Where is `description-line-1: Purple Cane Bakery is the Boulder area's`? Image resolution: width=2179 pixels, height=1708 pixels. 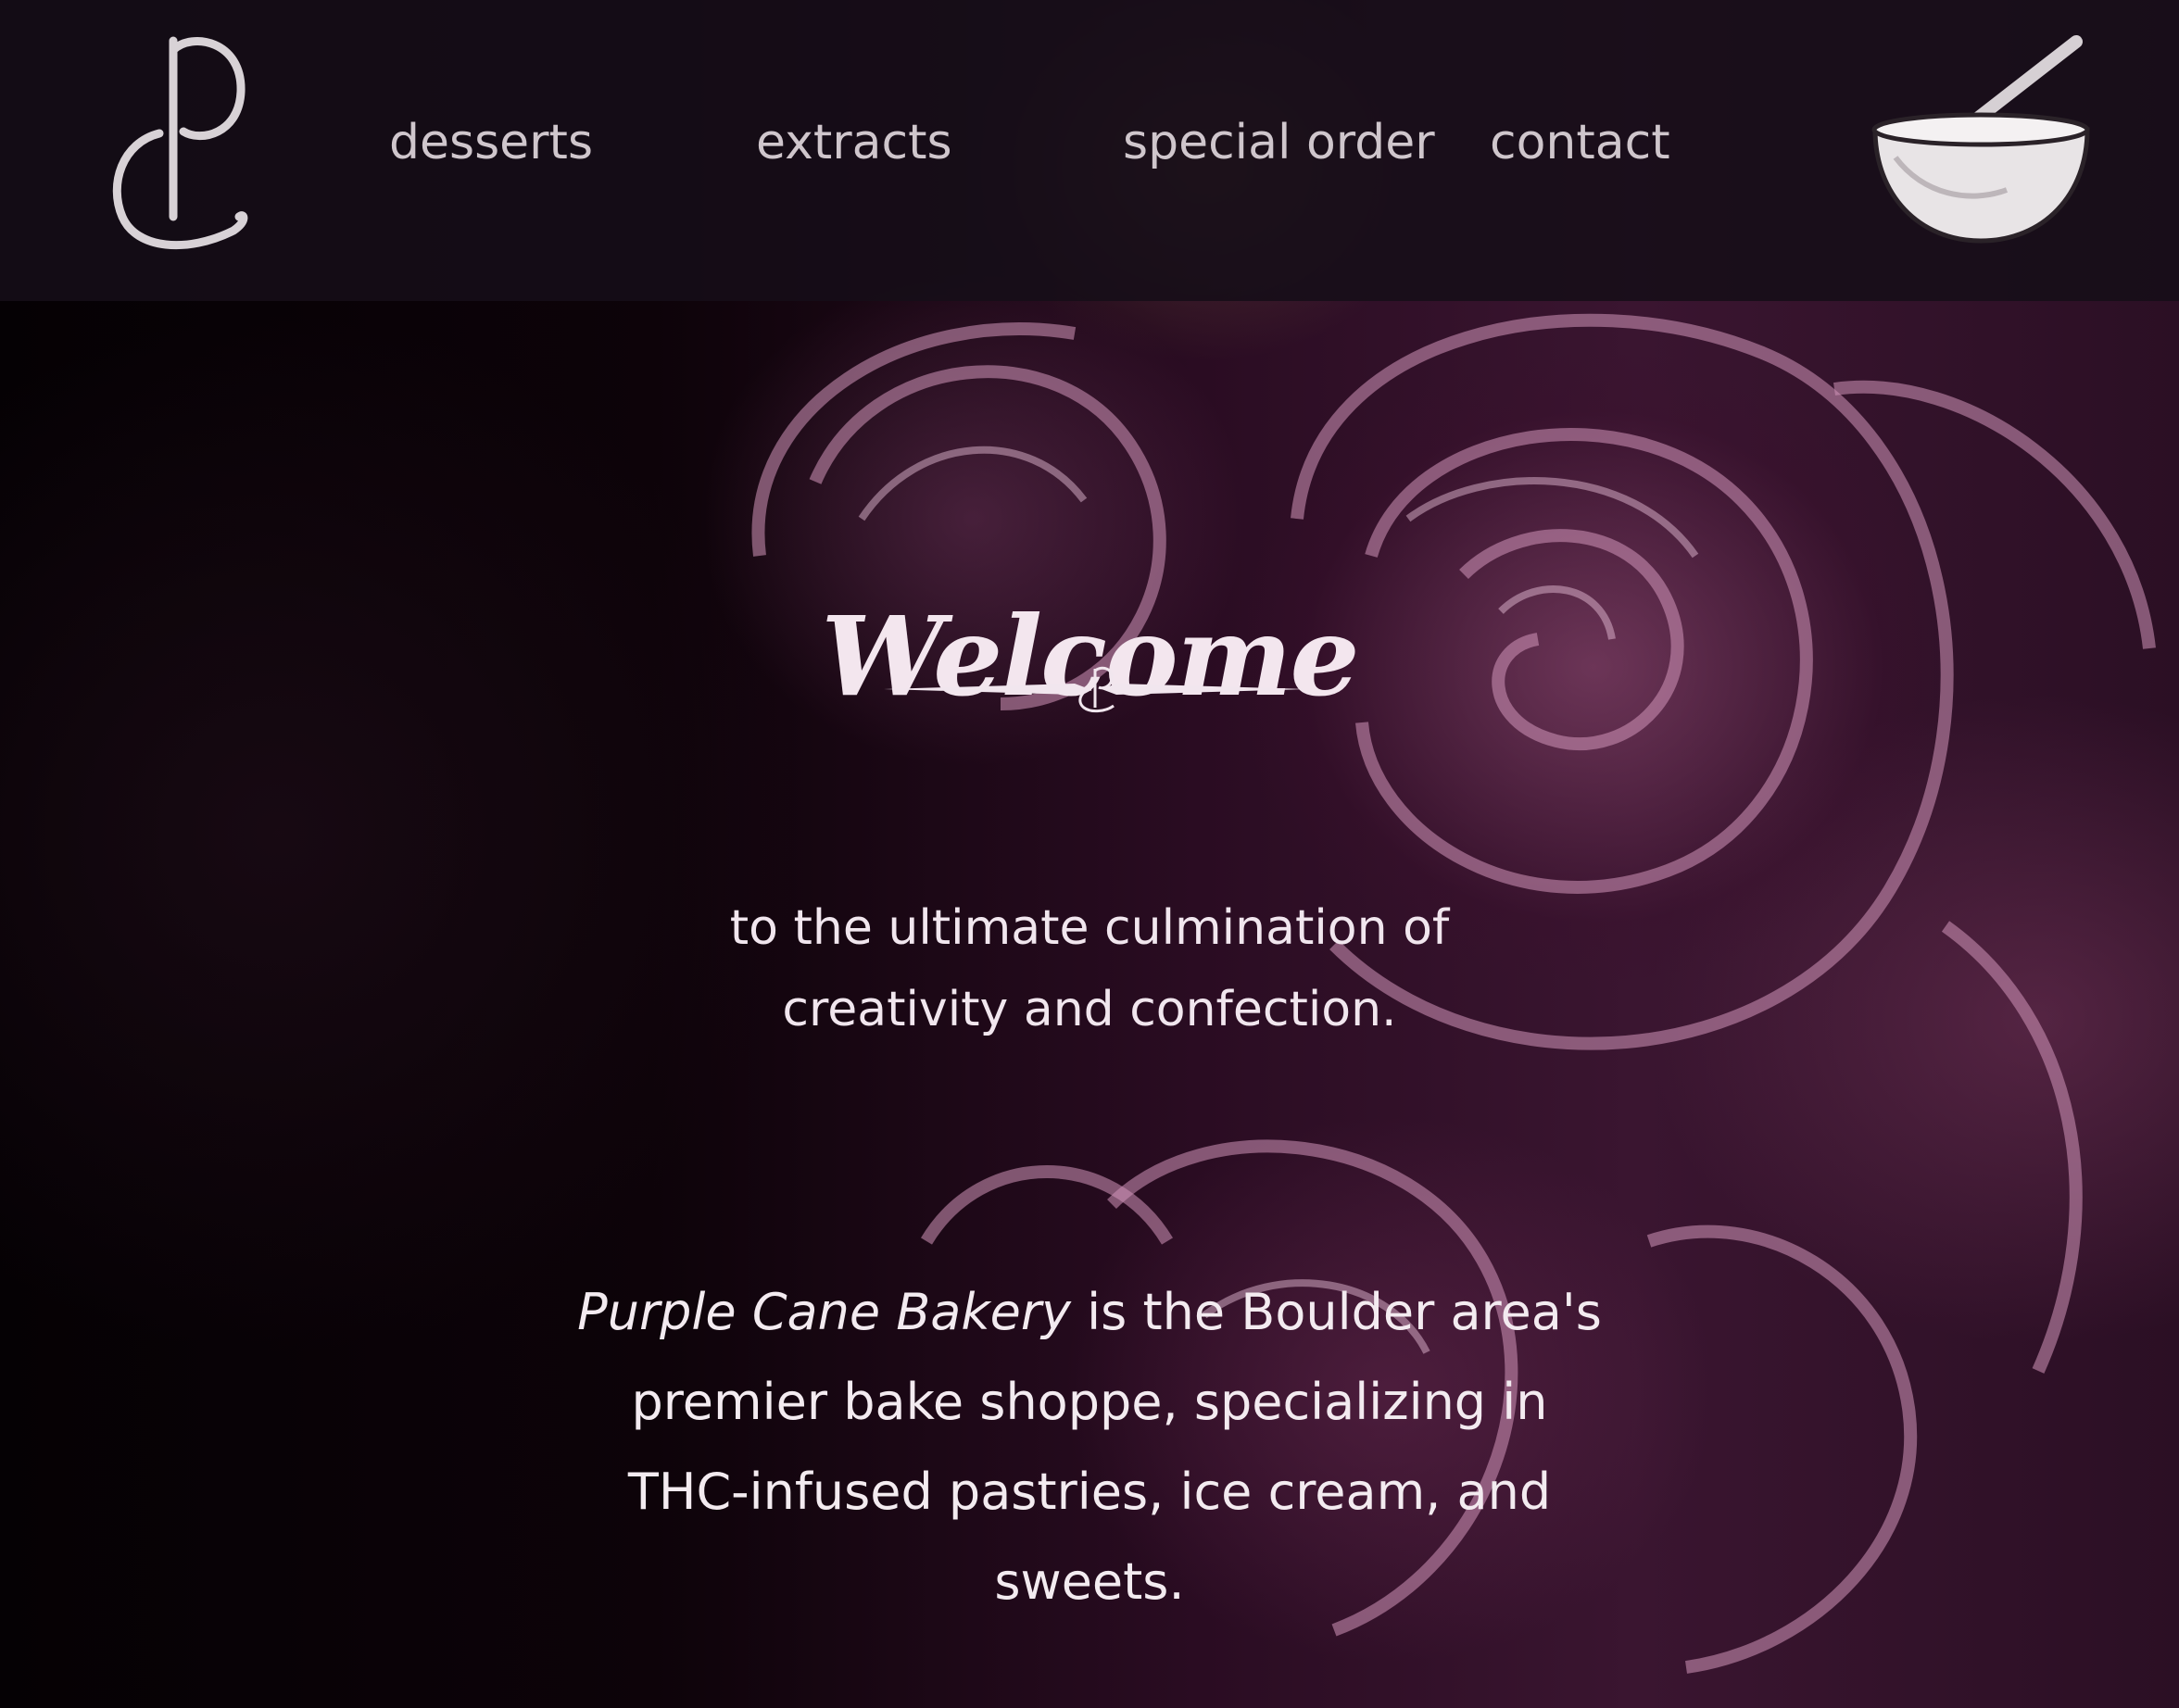
description-line-1: Purple Cane Bakery is the Boulder area's is located at coordinates (1089, 1312).